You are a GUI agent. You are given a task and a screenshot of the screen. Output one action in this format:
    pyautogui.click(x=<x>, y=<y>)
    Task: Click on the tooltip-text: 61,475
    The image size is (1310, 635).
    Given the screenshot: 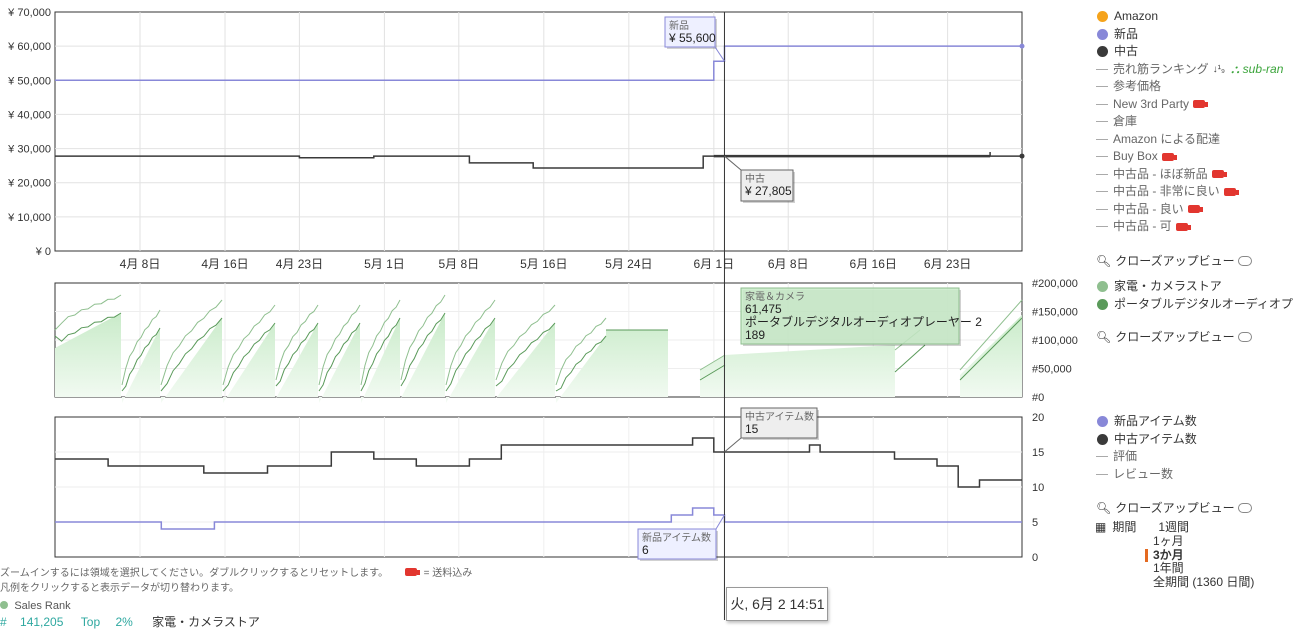 What is the action you would take?
    pyautogui.click(x=763, y=309)
    